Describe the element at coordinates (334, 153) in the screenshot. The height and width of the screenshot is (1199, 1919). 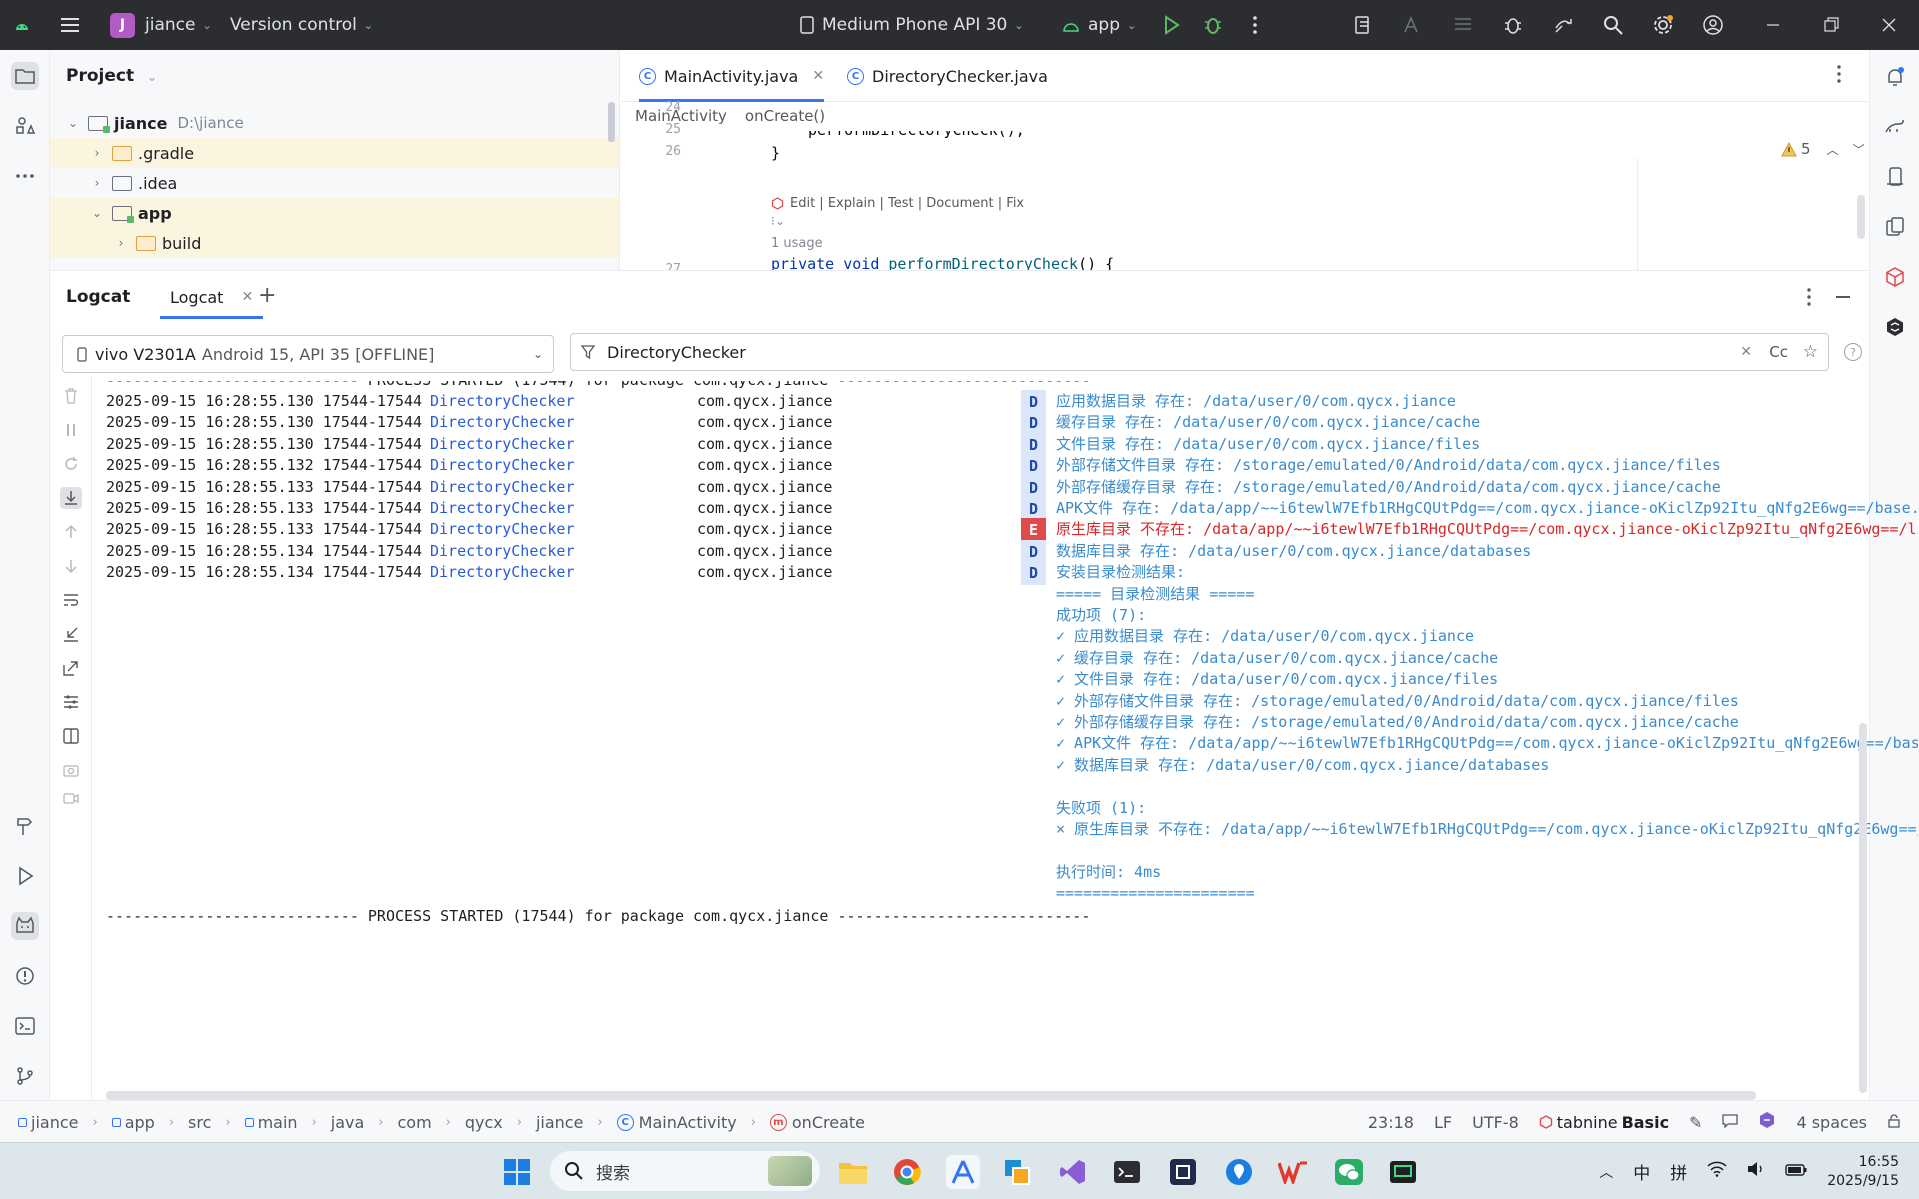
I see `tree-item-gradle: › .gradle` at that location.